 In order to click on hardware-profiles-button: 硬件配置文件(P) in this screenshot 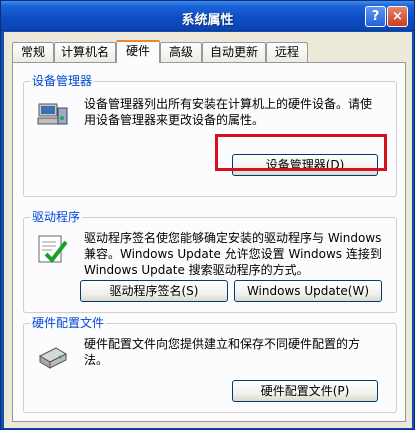, I will do `click(305, 391)`.